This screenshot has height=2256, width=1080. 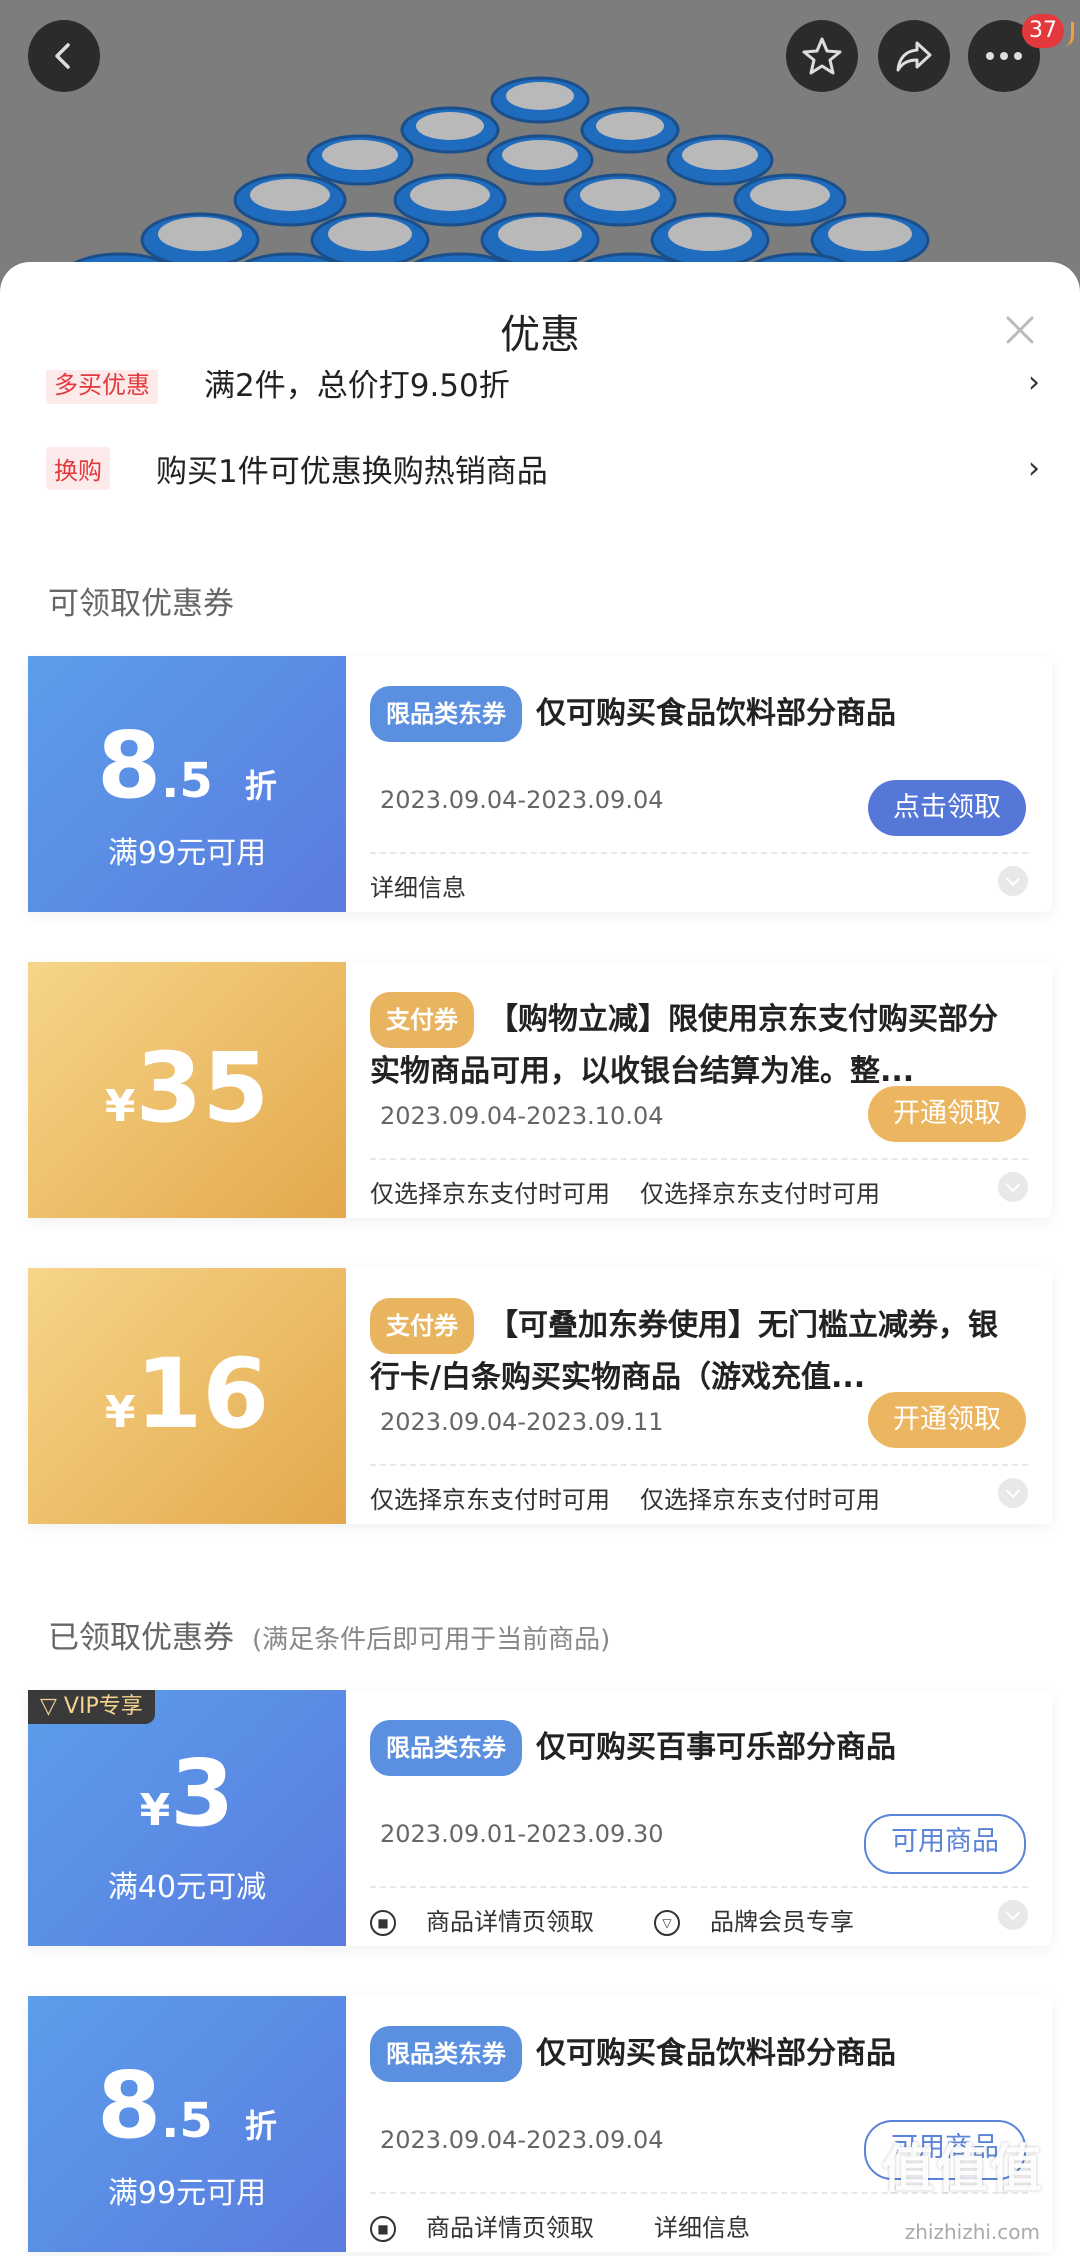 I want to click on vip-badge: ▽ VIP专享, so click(x=91, y=1707).